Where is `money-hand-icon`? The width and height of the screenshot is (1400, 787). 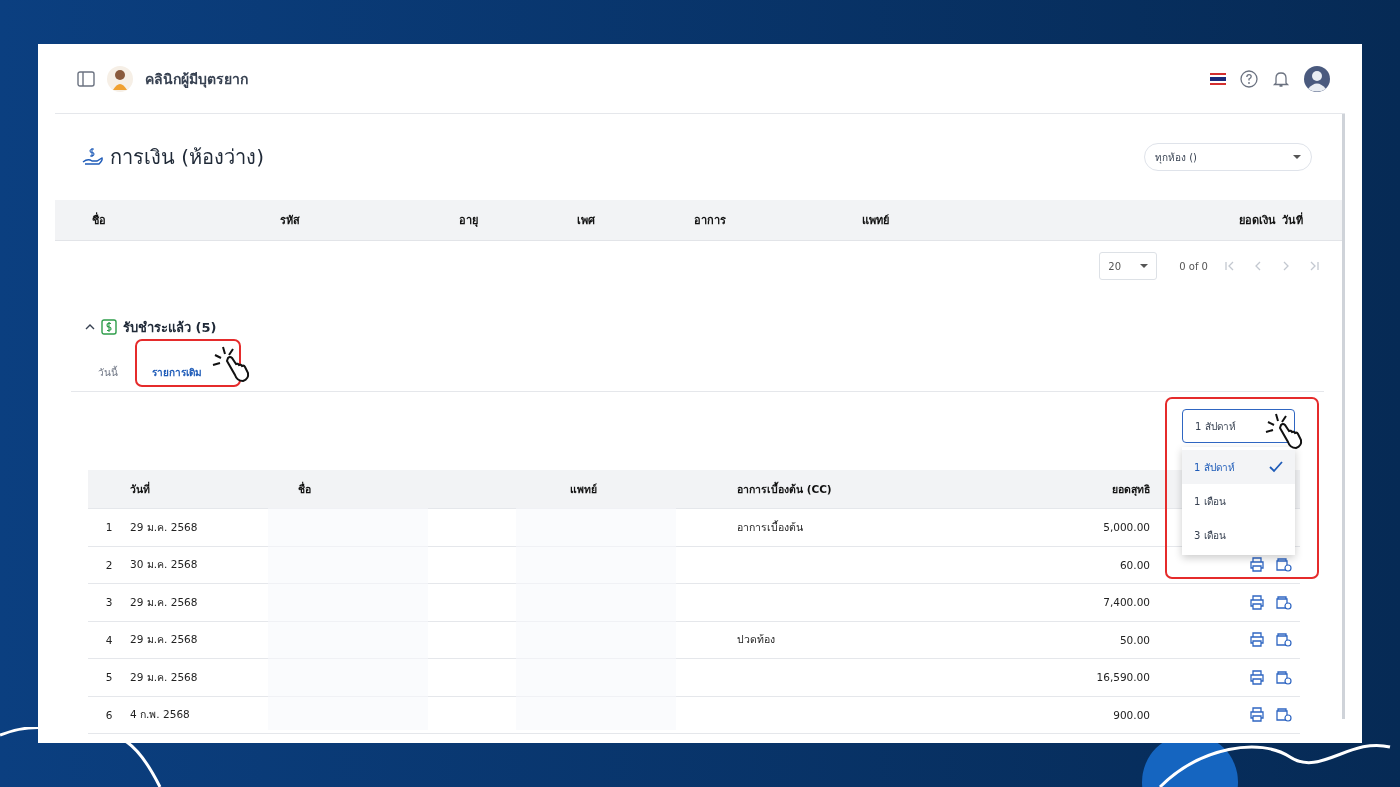
money-hand-icon is located at coordinates (93, 157).